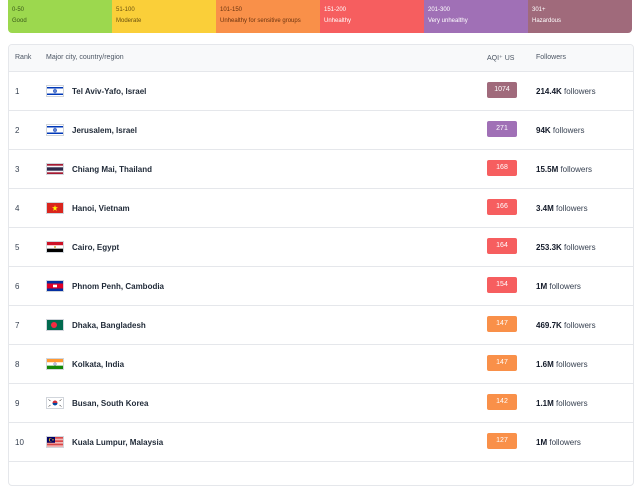  What do you see at coordinates (118, 286) in the screenshot?
I see `city-link: Phnom Penh, Cambodia` at bounding box center [118, 286].